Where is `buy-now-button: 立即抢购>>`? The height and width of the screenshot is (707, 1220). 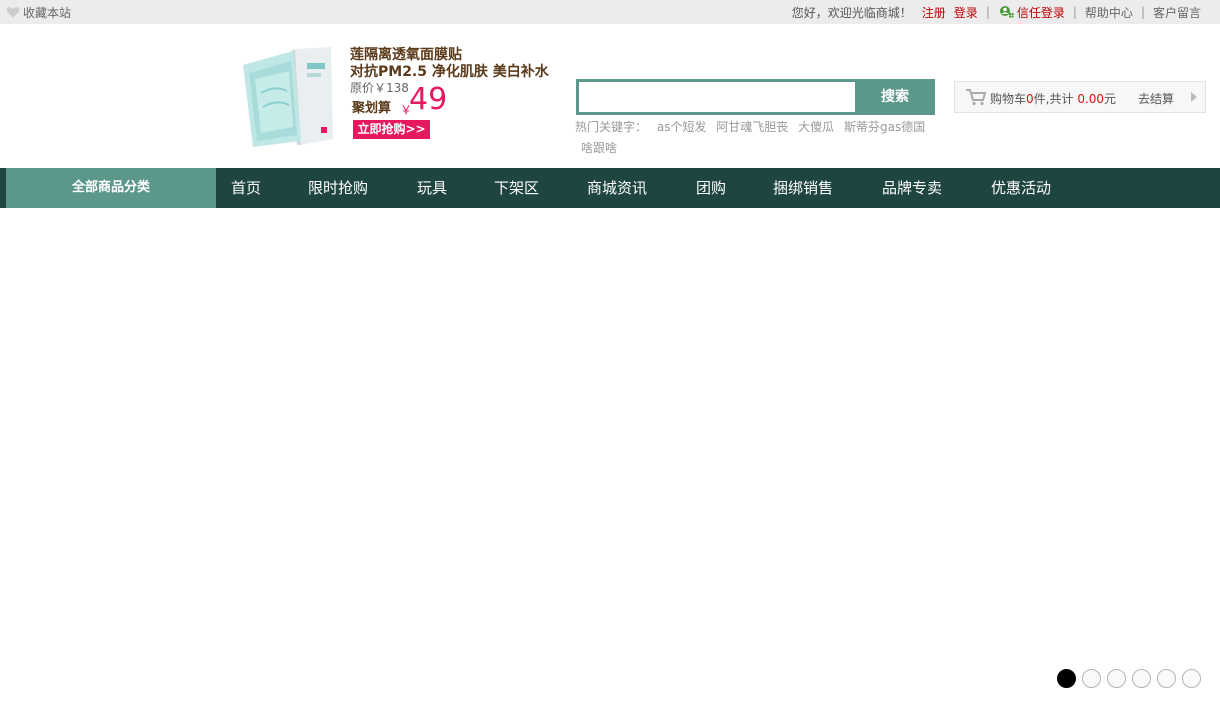 buy-now-button: 立即抢购>> is located at coordinates (391, 129).